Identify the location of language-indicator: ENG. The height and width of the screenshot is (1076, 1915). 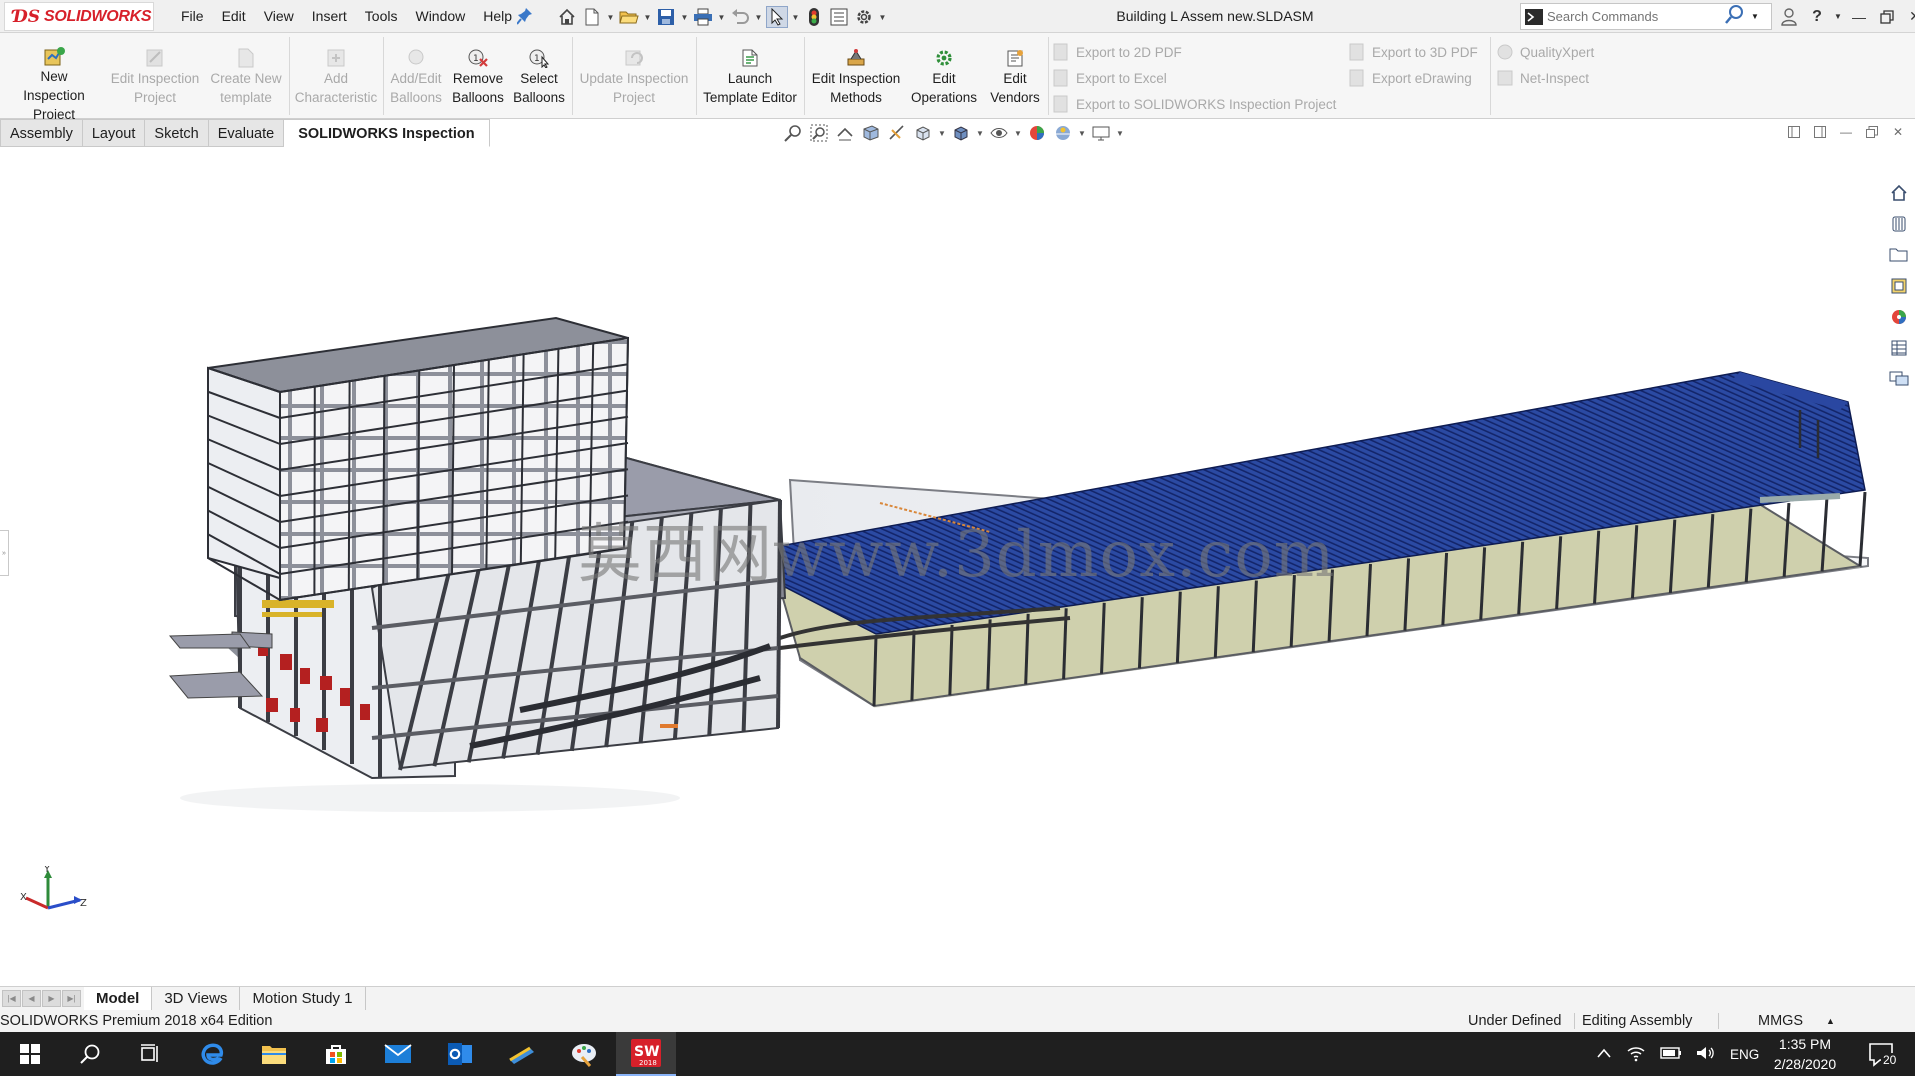
(1744, 1054).